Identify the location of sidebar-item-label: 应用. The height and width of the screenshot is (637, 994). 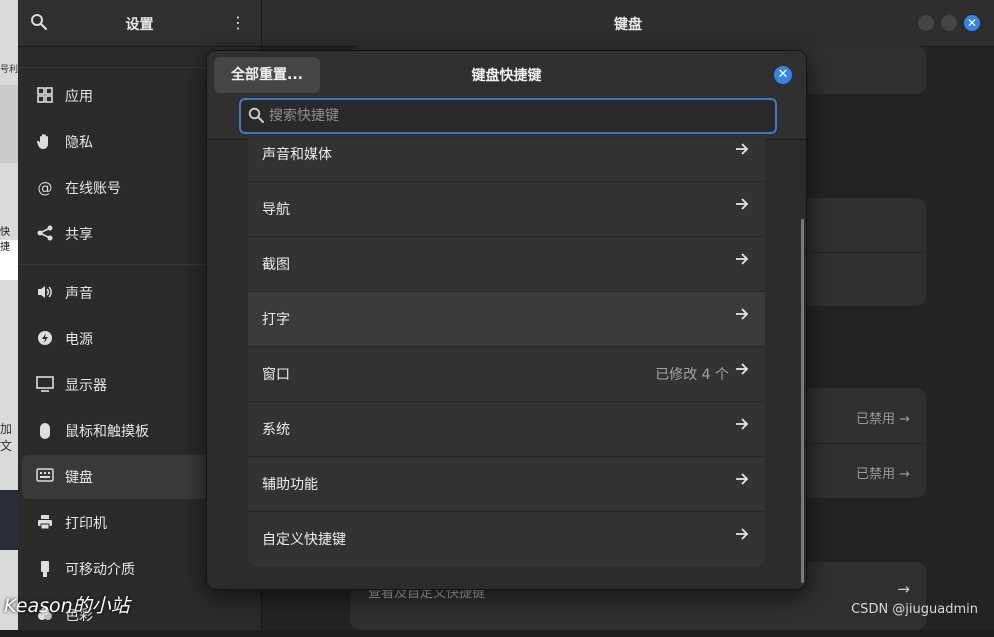
(79, 97).